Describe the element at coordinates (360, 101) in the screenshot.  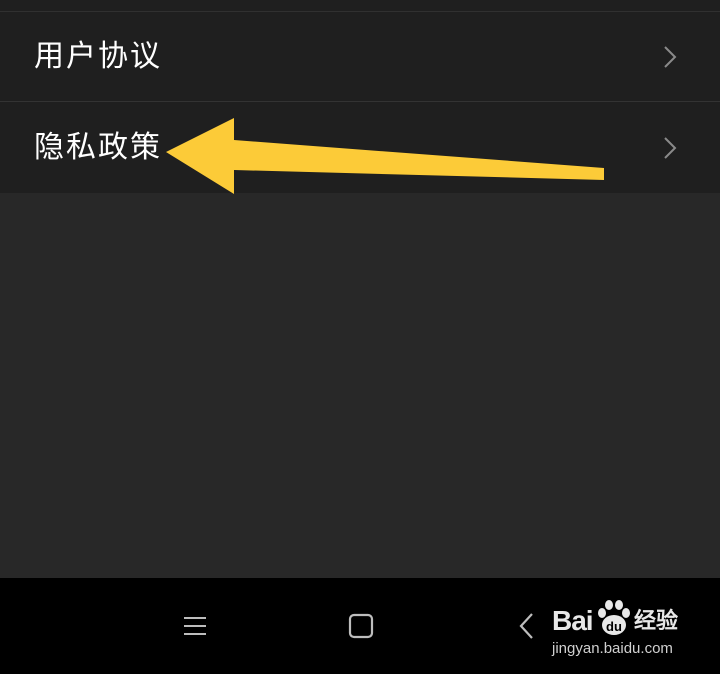
I see `row-divider` at that location.